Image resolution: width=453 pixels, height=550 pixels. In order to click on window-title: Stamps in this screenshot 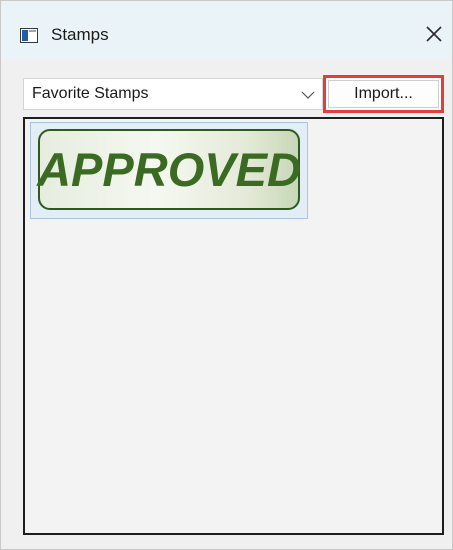, I will do `click(80, 34)`.